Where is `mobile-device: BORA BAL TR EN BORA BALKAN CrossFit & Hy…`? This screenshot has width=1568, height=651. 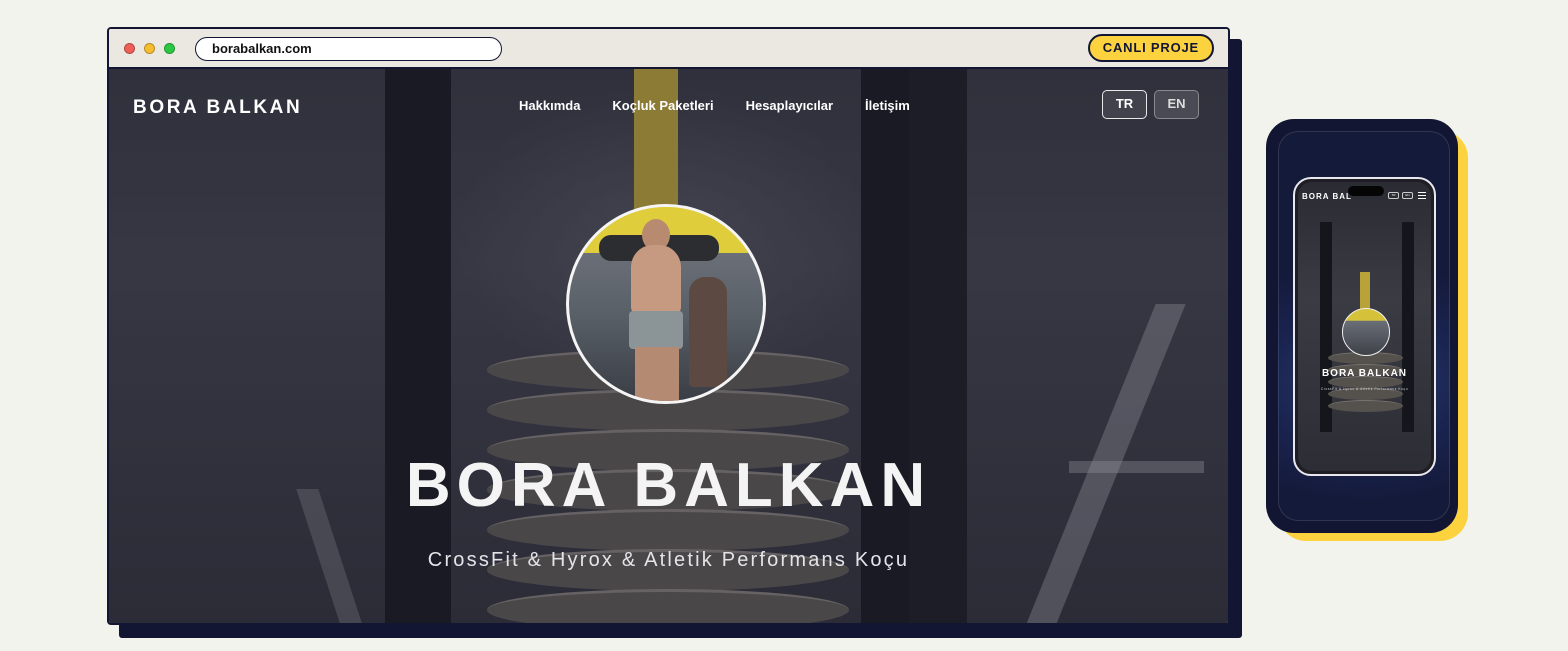
mobile-device: BORA BAL TR EN BORA BALKAN CrossFit & Hy… is located at coordinates (1364, 326).